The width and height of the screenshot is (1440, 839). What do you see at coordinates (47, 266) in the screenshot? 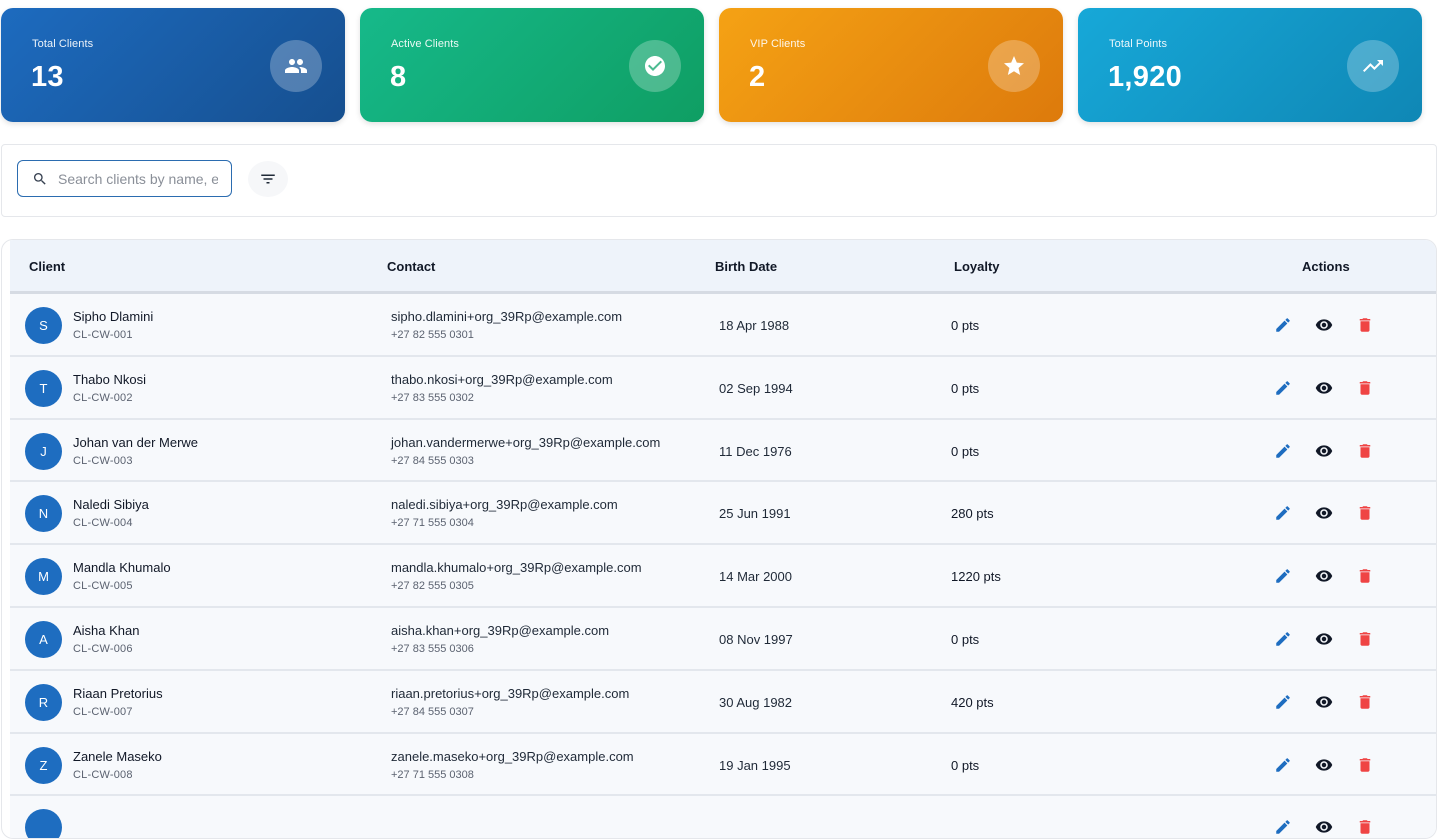
I see `header-client: Client` at bounding box center [47, 266].